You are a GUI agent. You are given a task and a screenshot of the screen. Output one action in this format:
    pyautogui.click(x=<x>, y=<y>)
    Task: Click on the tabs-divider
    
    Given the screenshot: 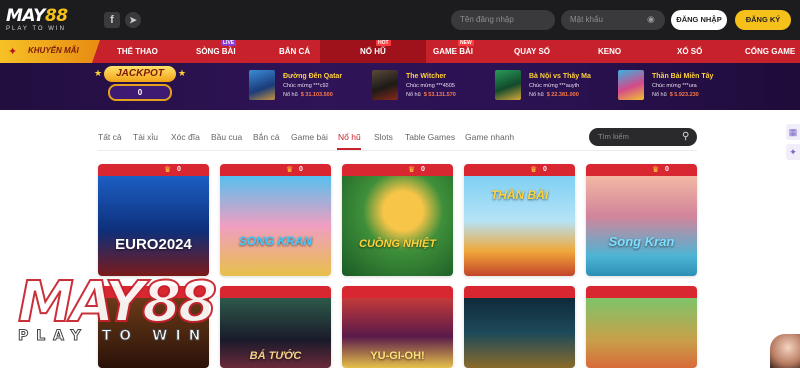 What is the action you would take?
    pyautogui.click(x=397, y=150)
    